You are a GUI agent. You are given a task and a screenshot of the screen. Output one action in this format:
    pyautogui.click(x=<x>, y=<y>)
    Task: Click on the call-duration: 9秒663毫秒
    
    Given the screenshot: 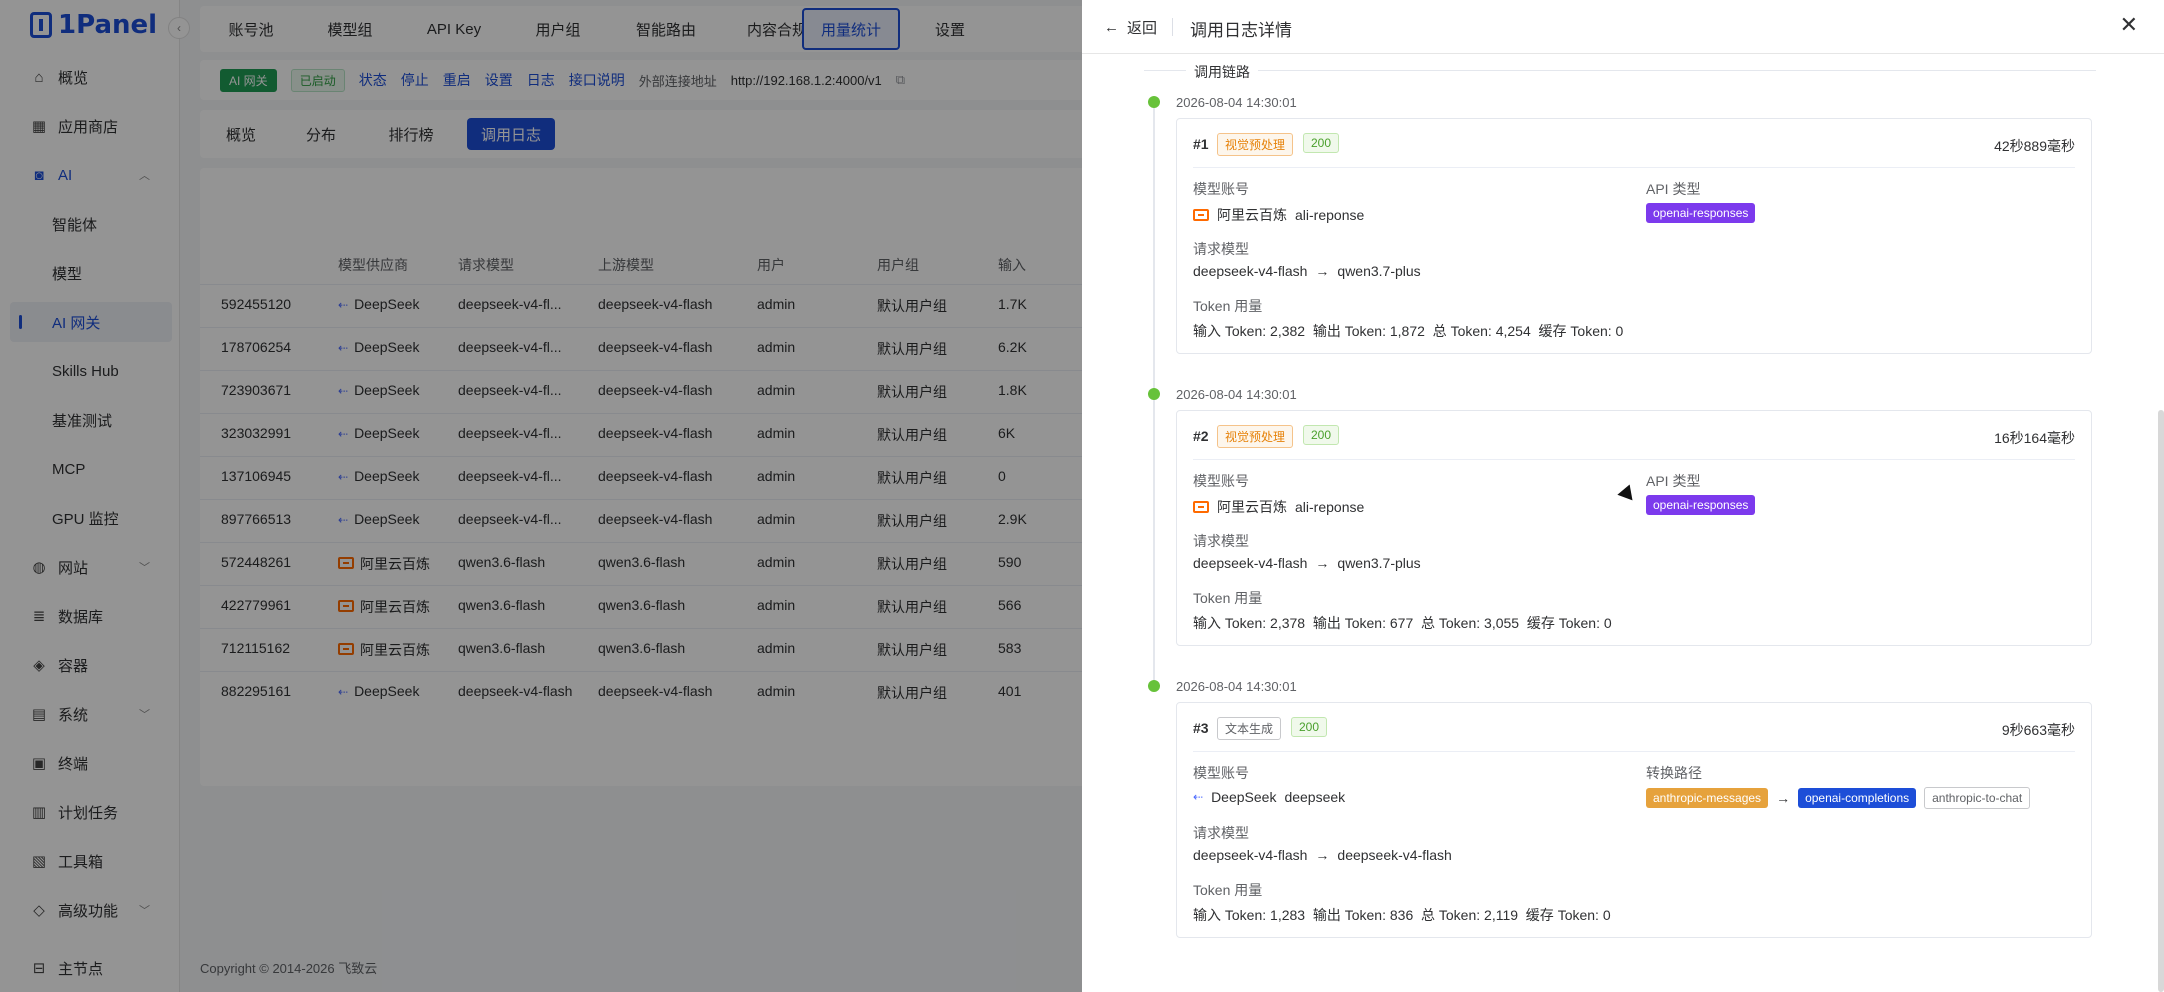 What is the action you would take?
    pyautogui.click(x=2038, y=730)
    